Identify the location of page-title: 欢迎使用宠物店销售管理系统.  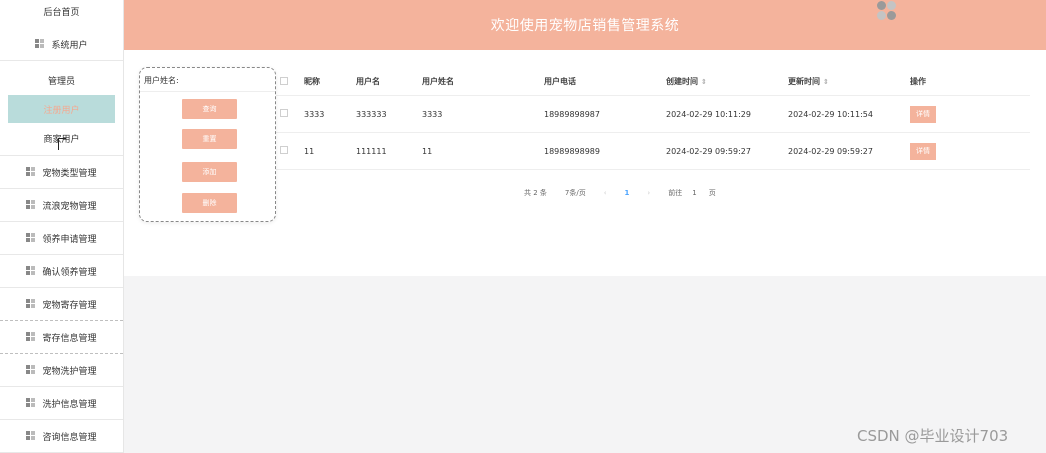
(585, 26).